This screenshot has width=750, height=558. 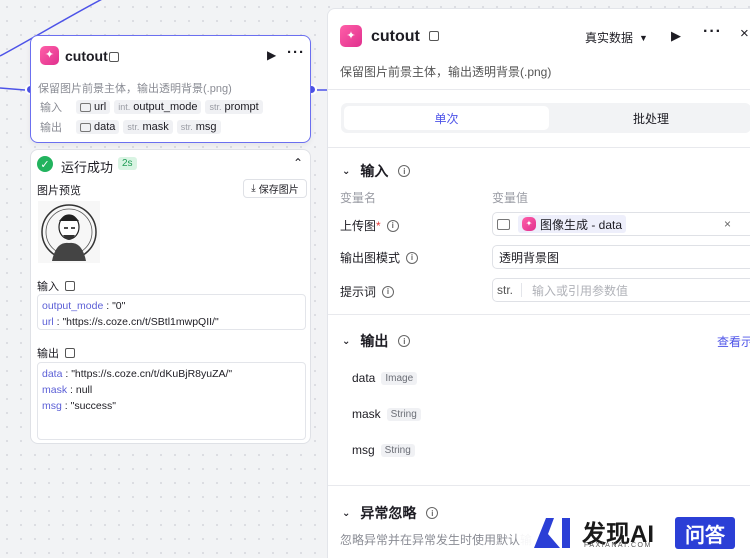 What do you see at coordinates (148, 127) in the screenshot?
I see `output-chip-mask: str. mask` at bounding box center [148, 127].